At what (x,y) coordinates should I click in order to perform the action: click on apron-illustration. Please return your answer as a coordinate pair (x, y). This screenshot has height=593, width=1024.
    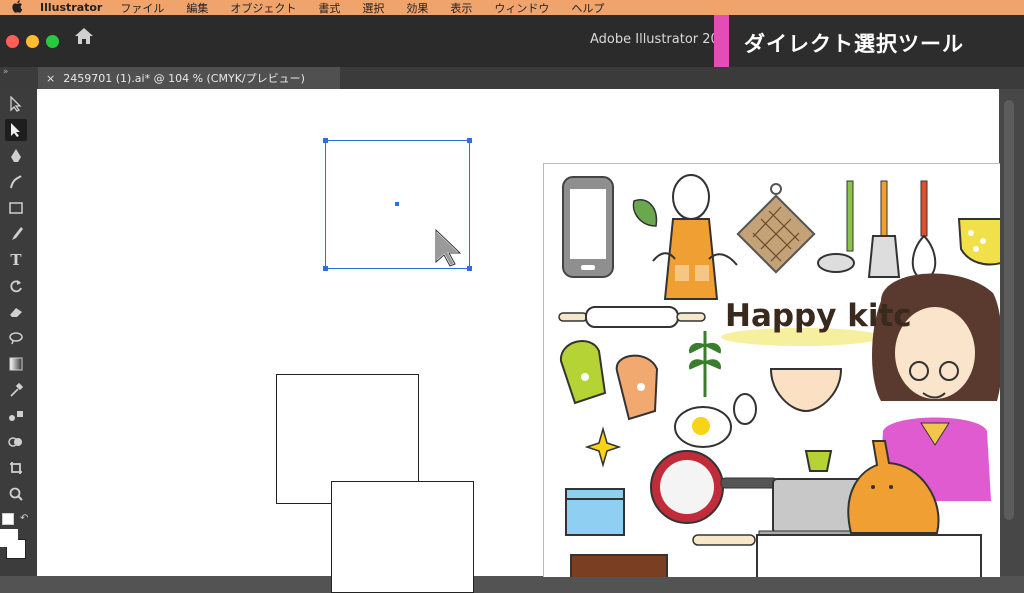
    Looking at the image, I should click on (695, 237).